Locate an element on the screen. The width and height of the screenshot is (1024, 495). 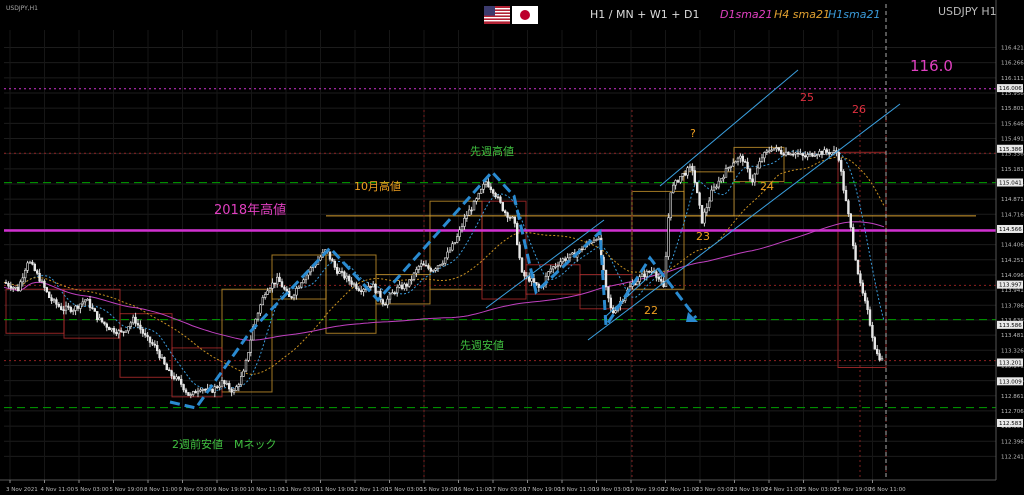
legend-d1-sma: D1sma21 is located at coordinates (746, 14).